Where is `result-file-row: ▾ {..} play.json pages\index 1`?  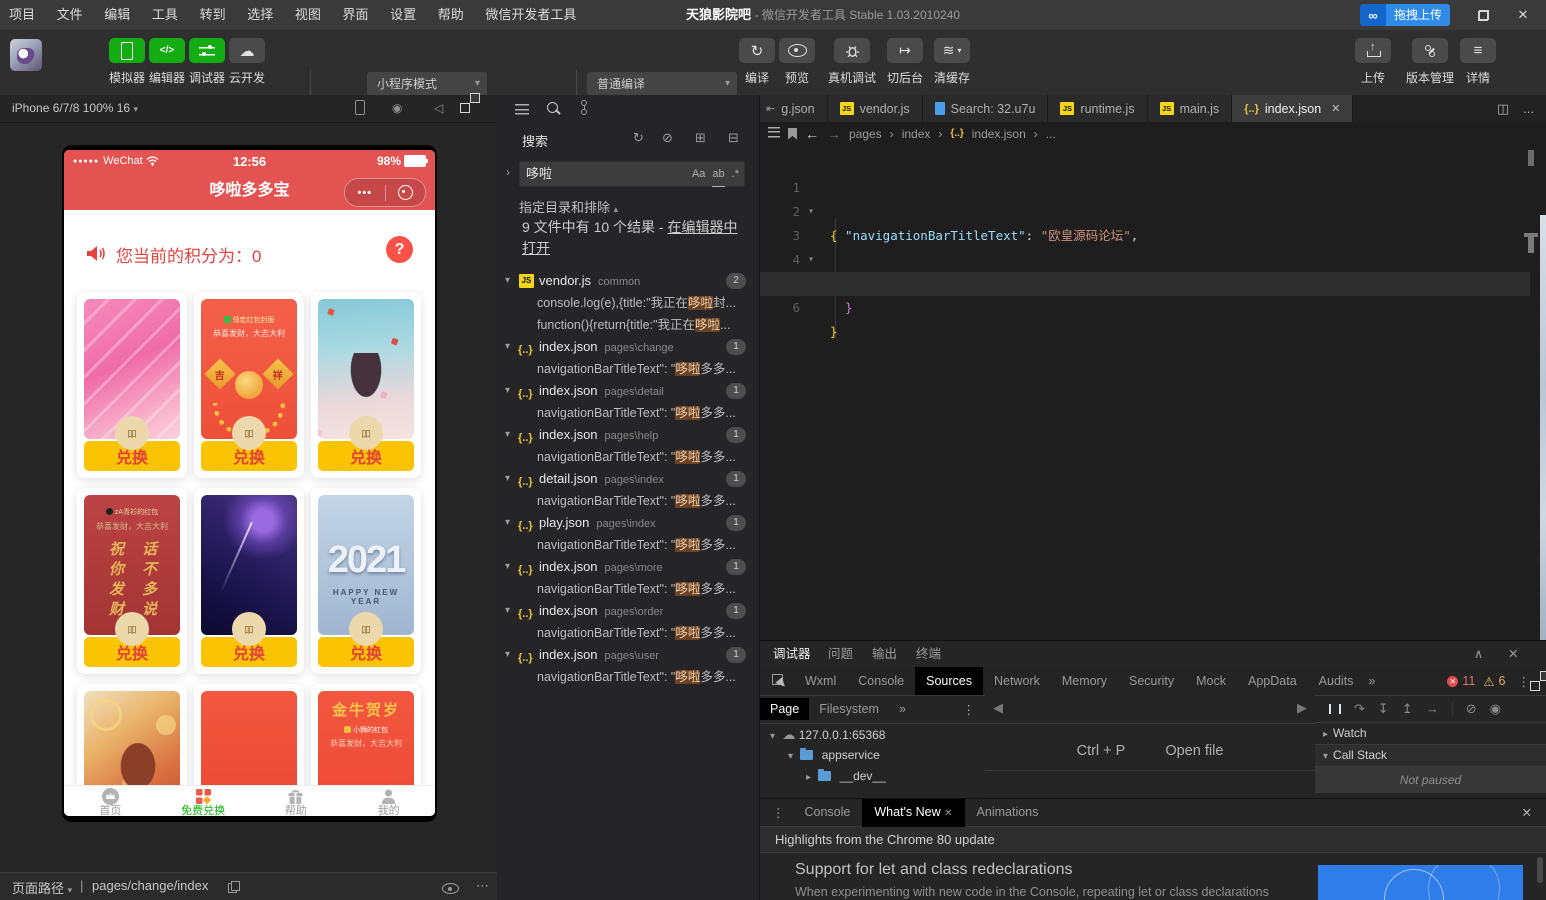 result-file-row: ▾ {..} play.json pages\index 1 is located at coordinates (628, 523).